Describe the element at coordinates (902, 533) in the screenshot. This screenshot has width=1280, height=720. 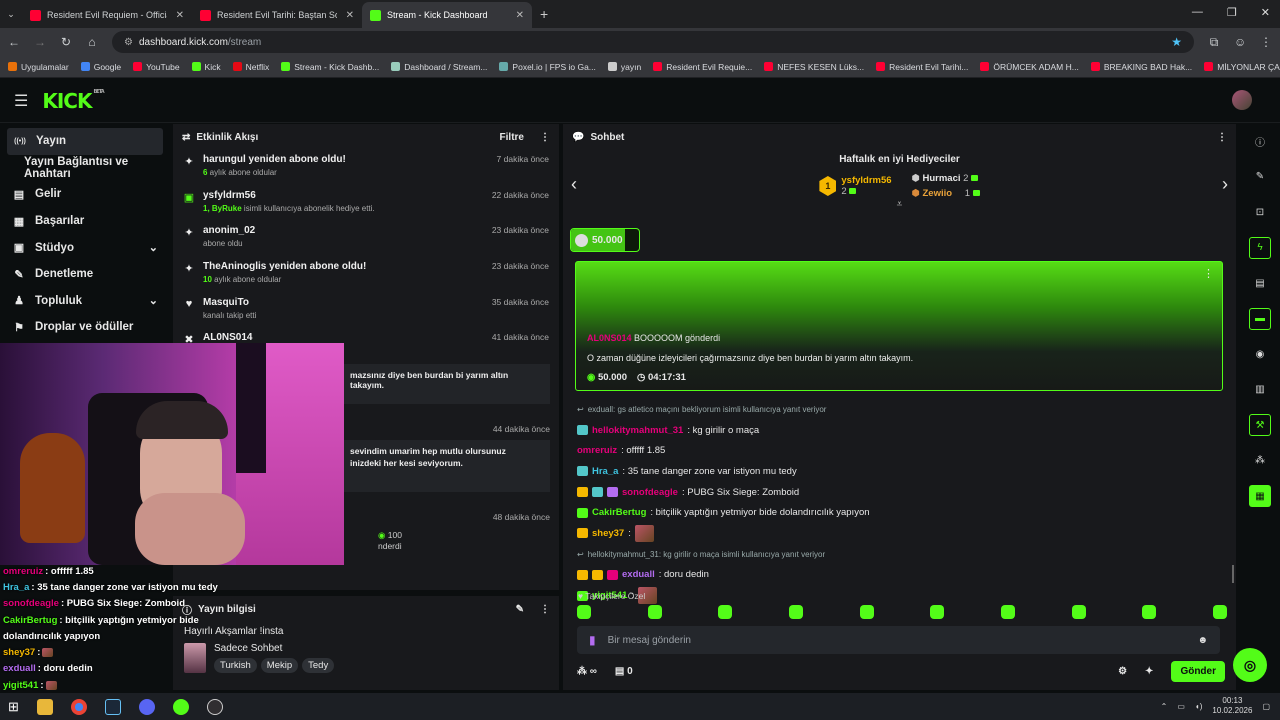
I see `chat-message: shey37:` at that location.